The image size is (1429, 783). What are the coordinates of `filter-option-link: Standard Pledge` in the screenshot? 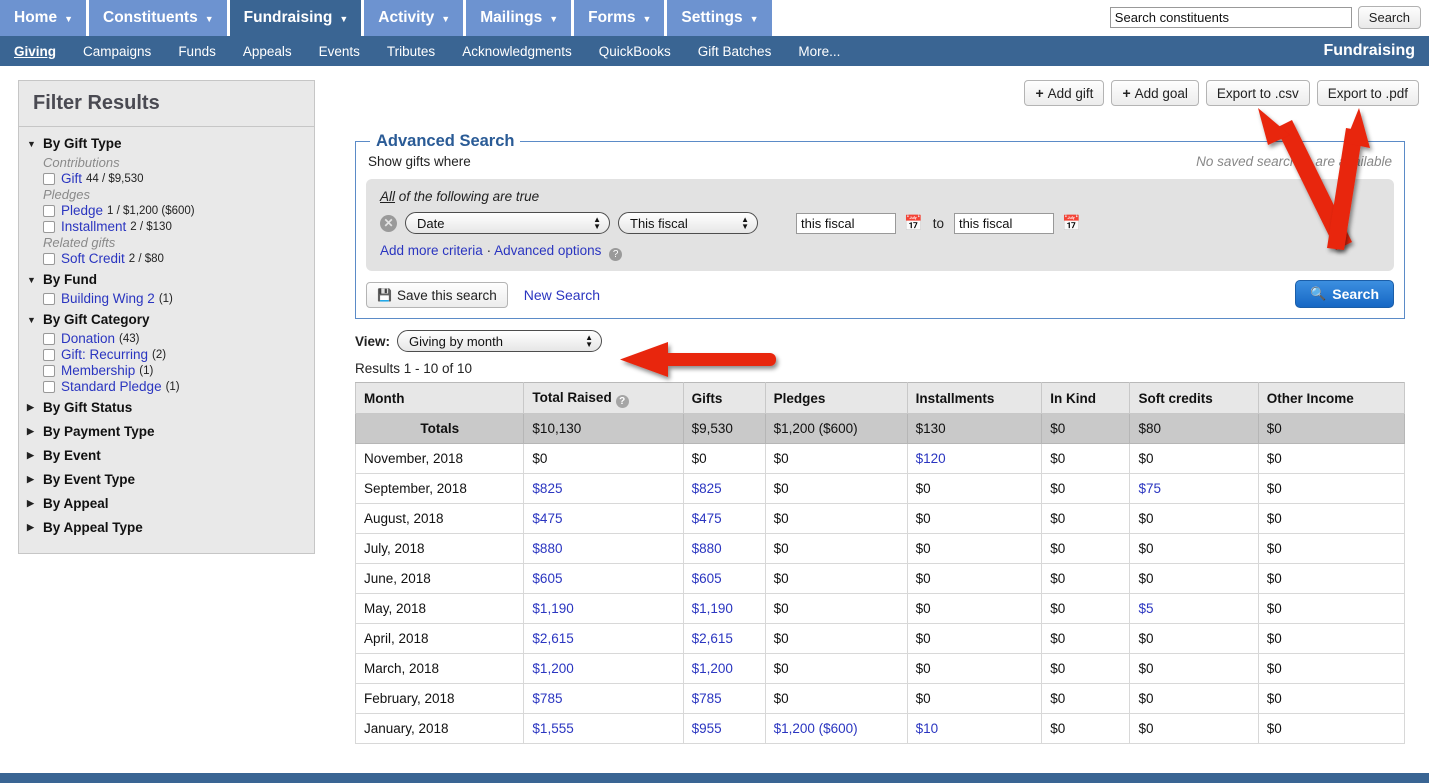 It's located at (111, 386).